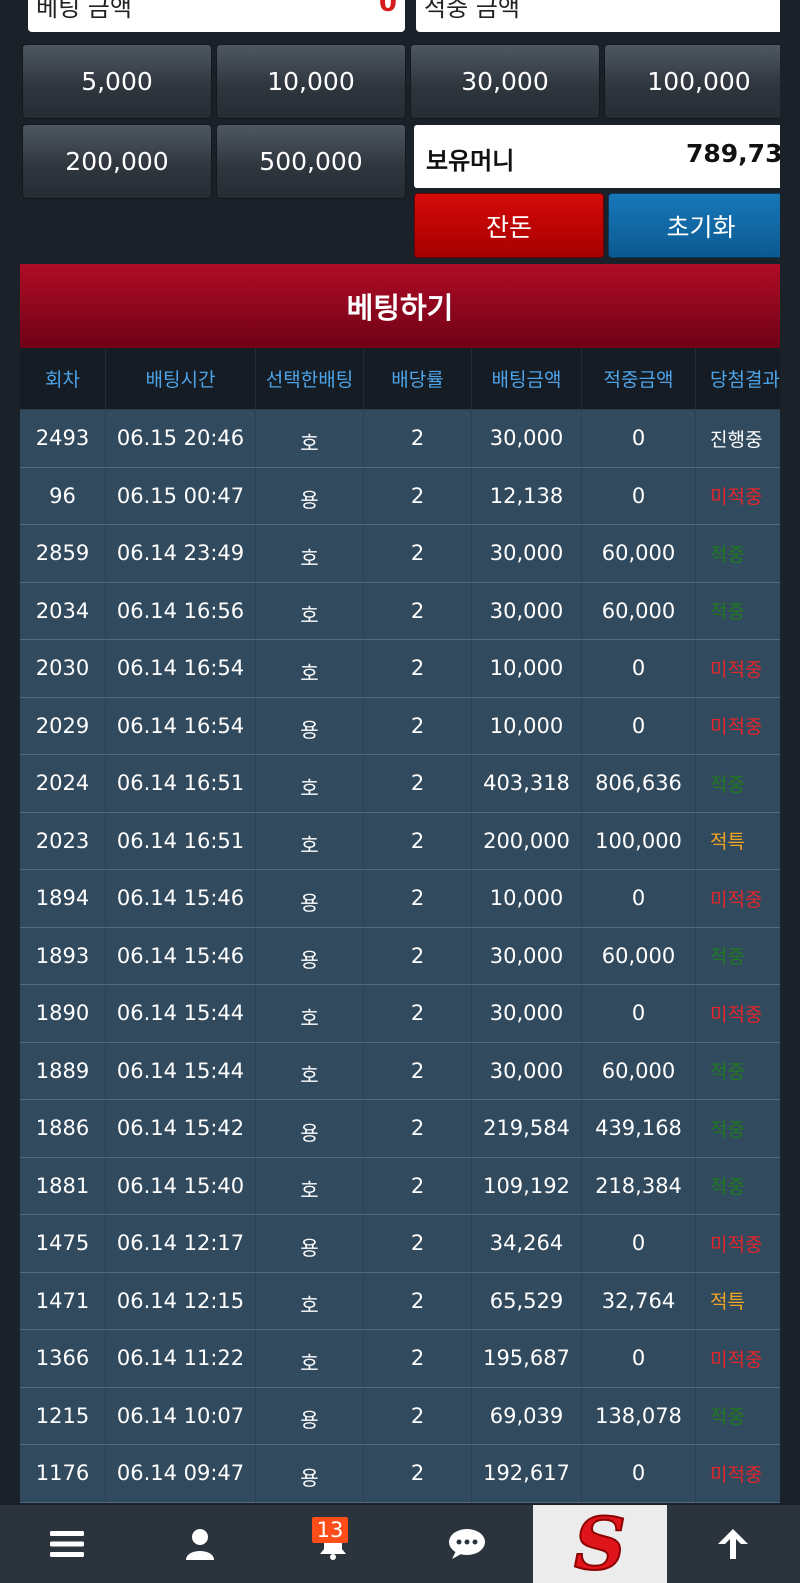  I want to click on cell-round: 1471, so click(63, 1300).